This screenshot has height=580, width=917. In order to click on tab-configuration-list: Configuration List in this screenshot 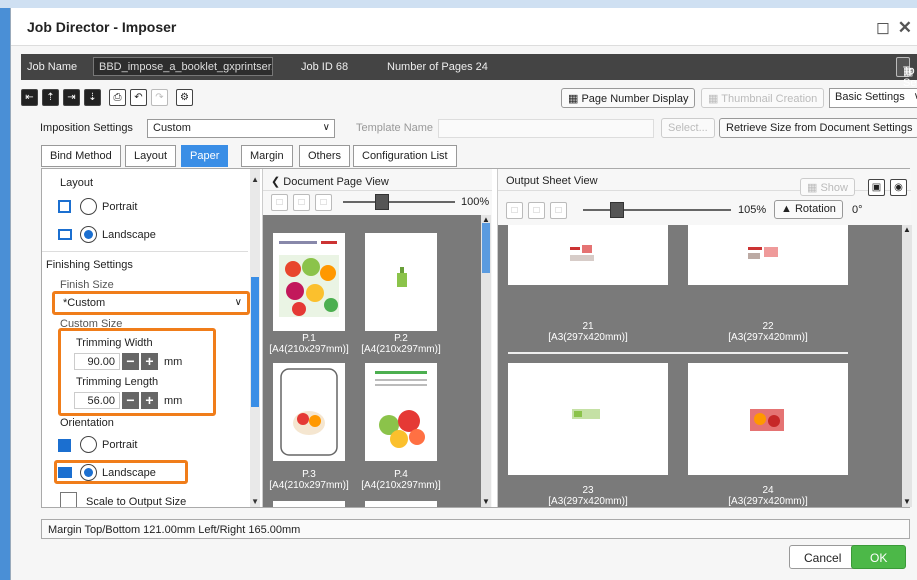, I will do `click(405, 156)`.